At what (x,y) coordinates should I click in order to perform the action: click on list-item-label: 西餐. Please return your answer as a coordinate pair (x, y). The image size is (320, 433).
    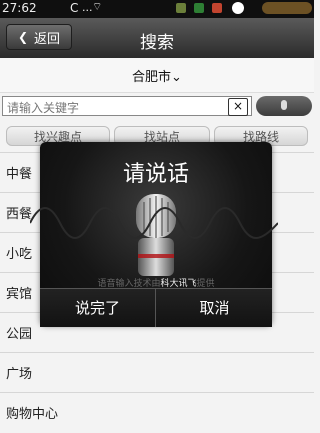
    Looking at the image, I should click on (19, 214).